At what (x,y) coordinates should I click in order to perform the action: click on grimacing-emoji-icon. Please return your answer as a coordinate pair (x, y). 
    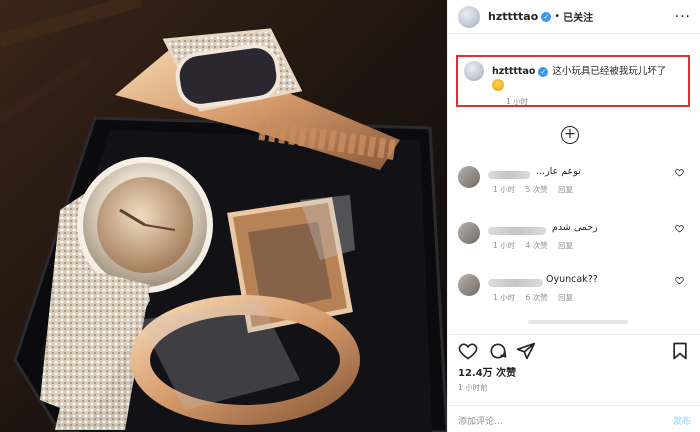
    Looking at the image, I should click on (498, 85).